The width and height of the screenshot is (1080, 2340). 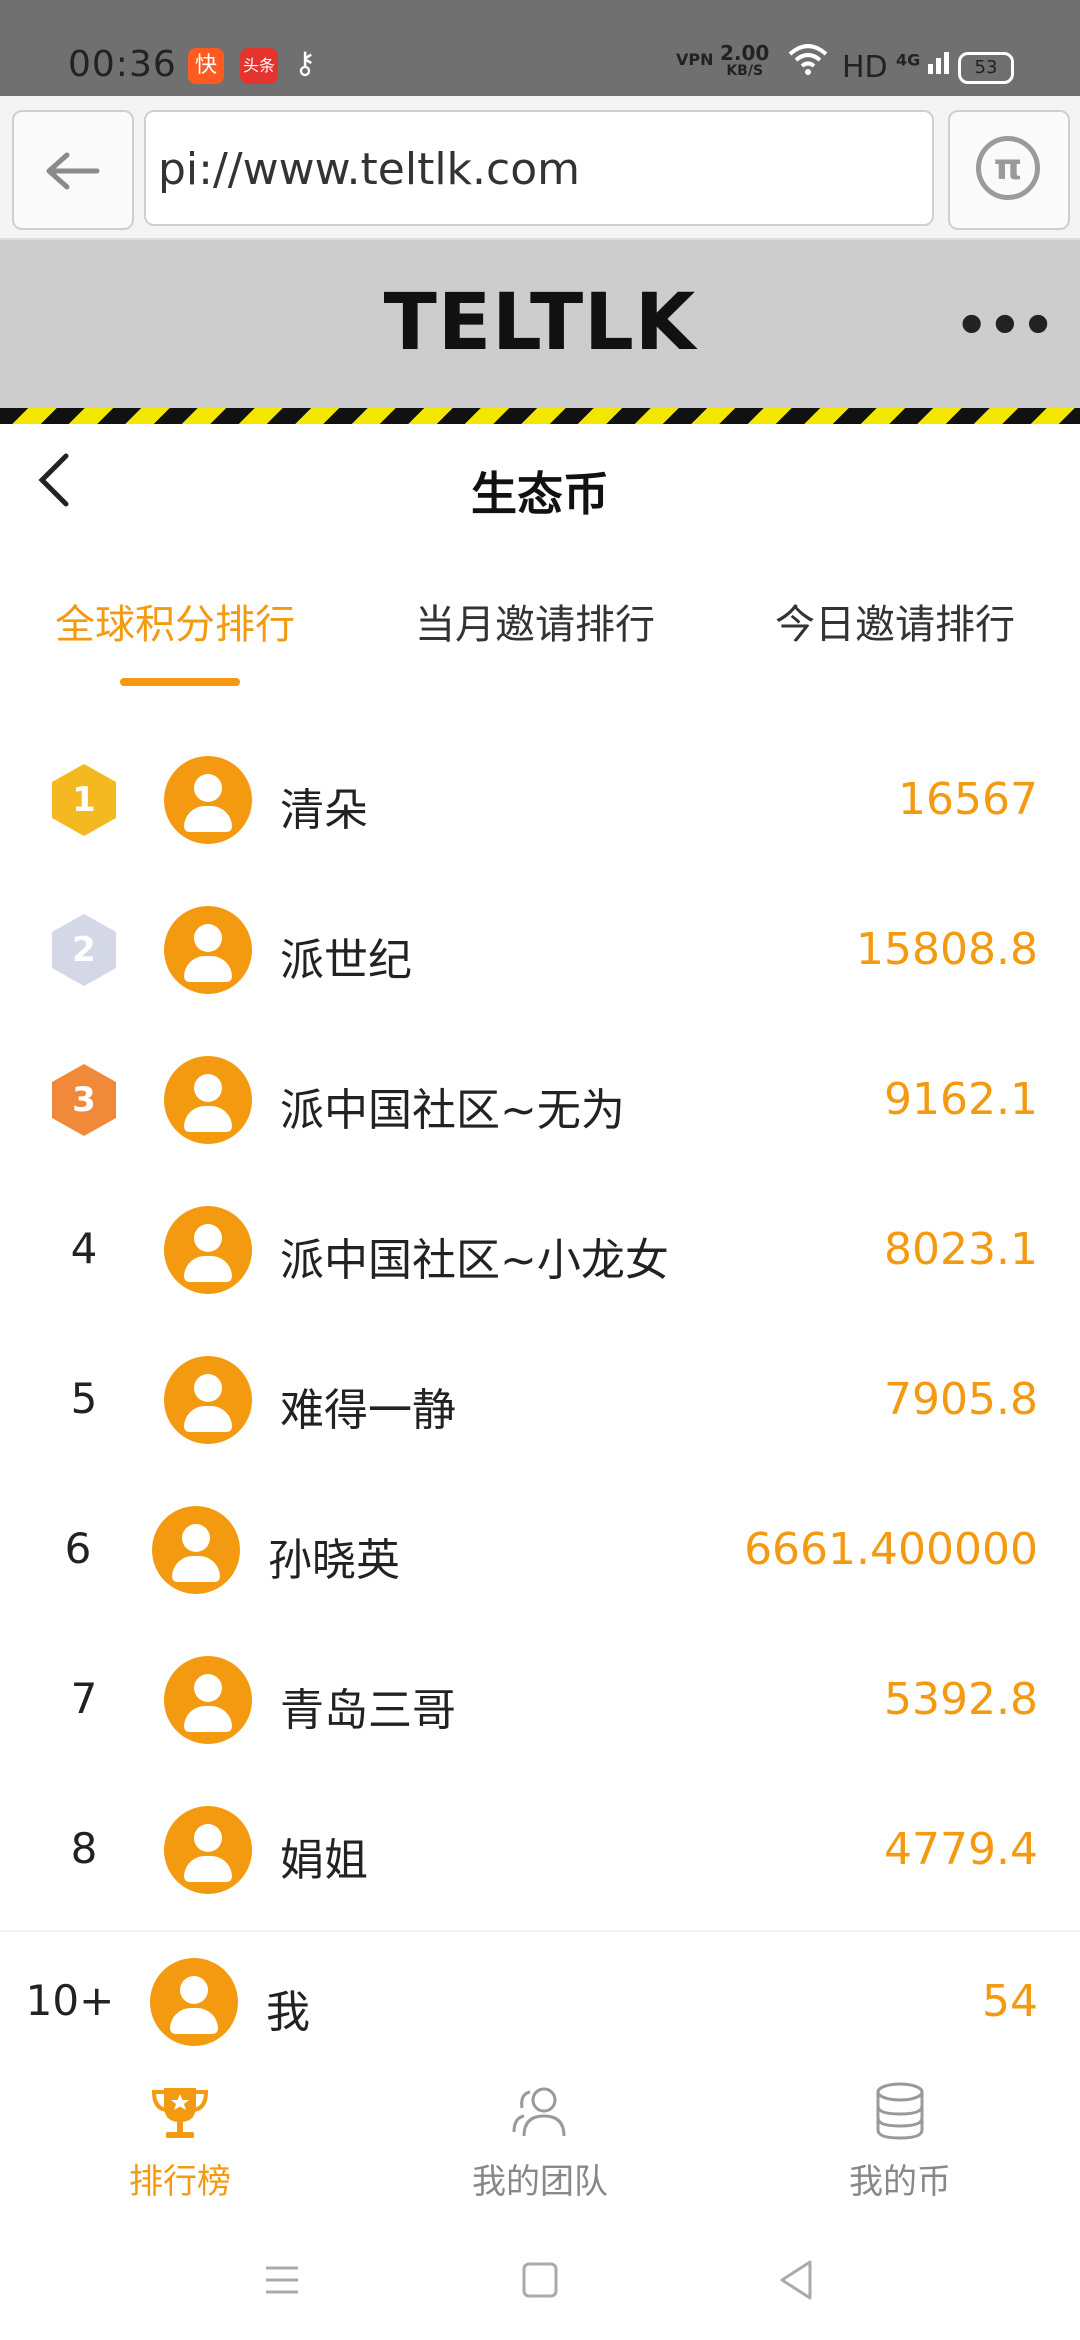 I want to click on my-score: 54, so click(x=1010, y=2001).